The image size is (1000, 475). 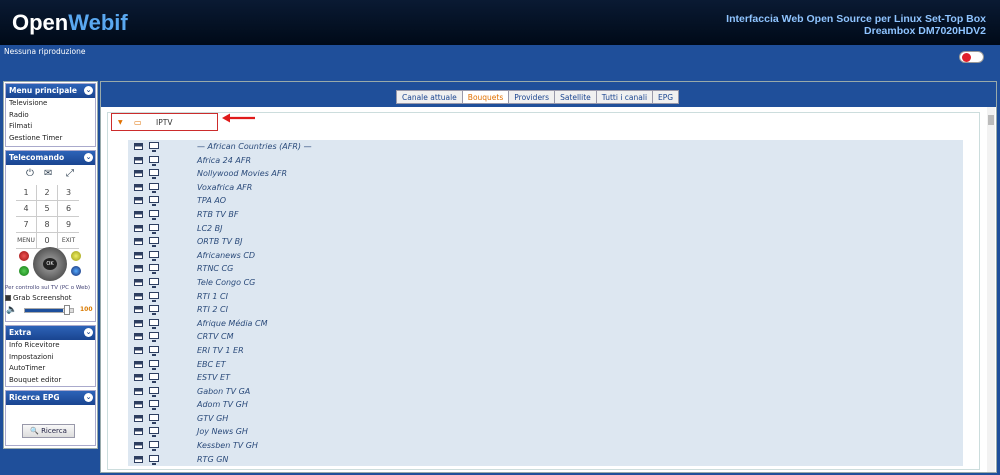 I want to click on channel-name: RTB TV BF, so click(x=217, y=214).